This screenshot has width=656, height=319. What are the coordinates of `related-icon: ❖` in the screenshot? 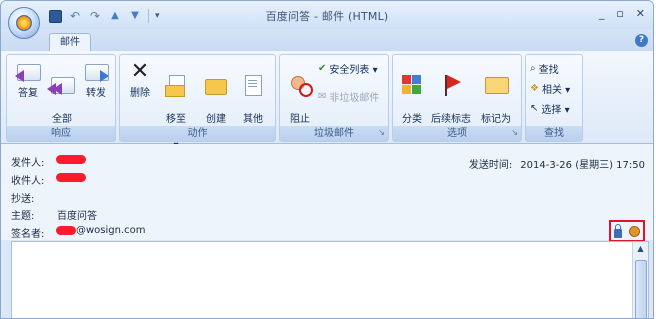 It's located at (534, 88).